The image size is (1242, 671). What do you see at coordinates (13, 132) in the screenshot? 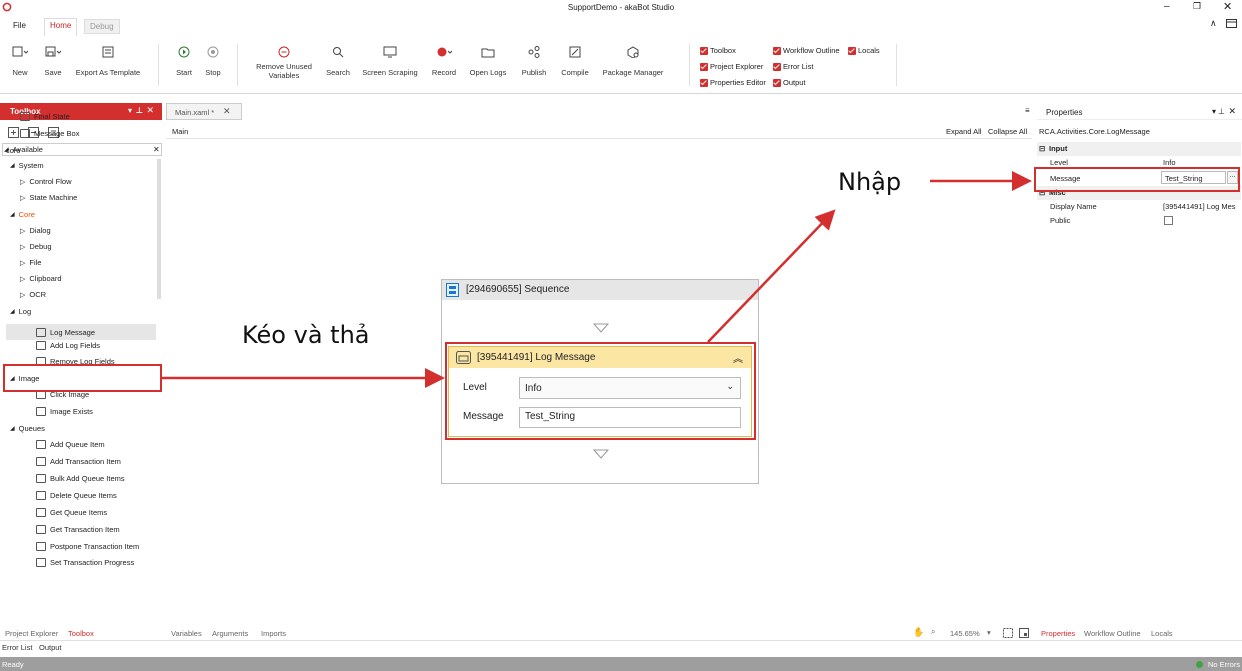
I see `expand-all-icon` at bounding box center [13, 132].